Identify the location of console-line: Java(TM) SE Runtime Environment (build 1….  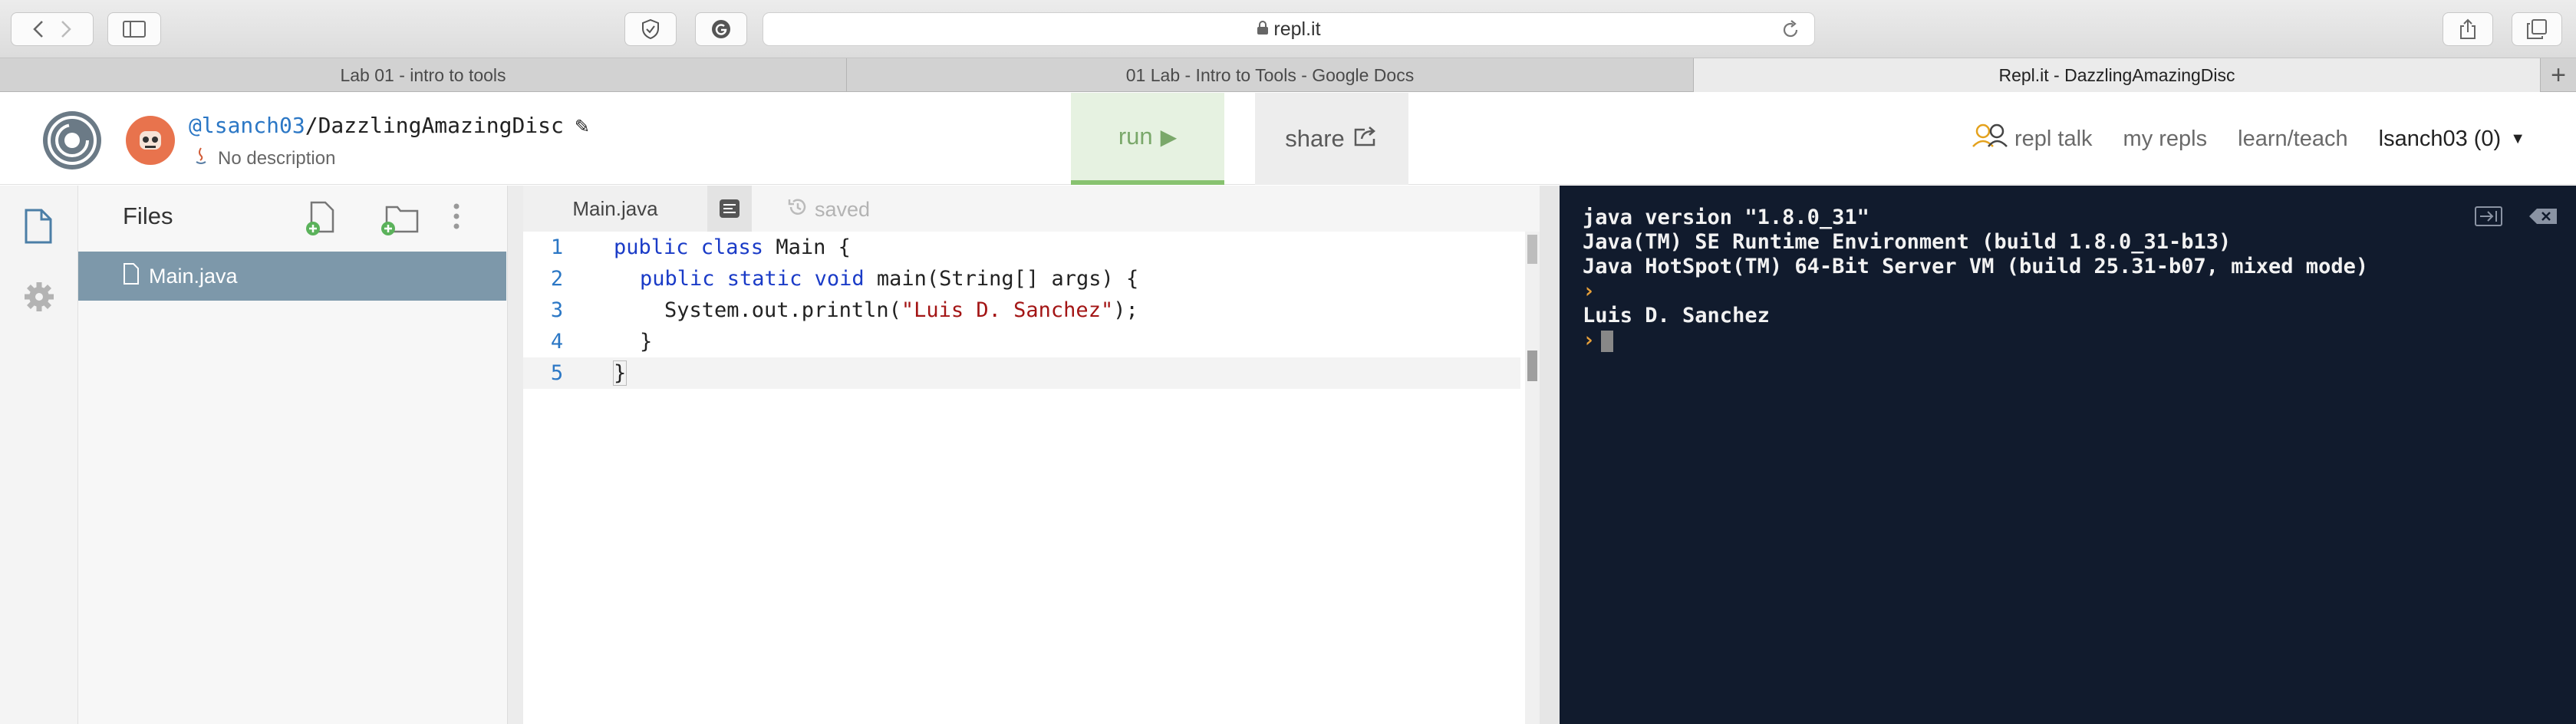
(1907, 242).